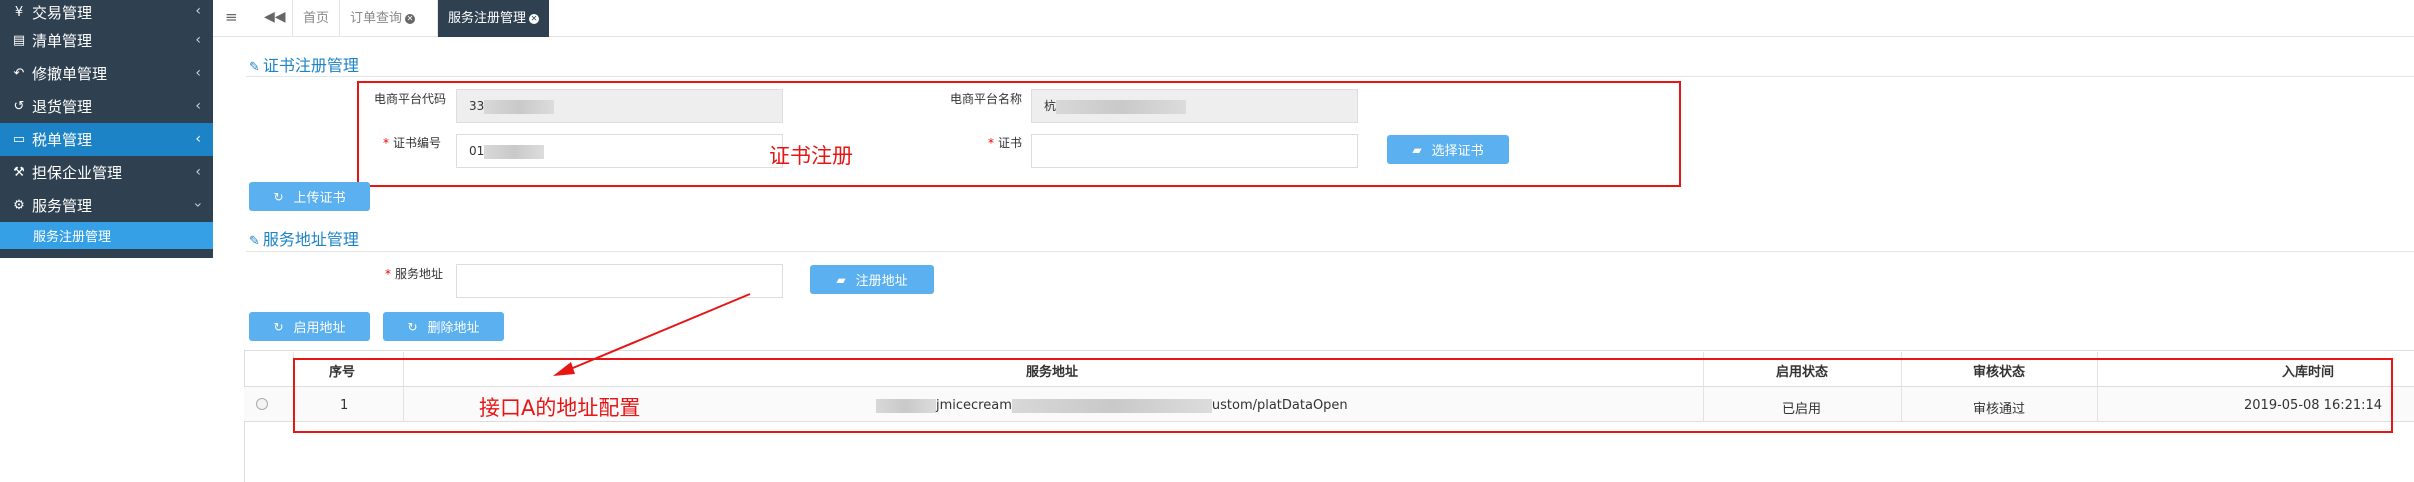  Describe the element at coordinates (652, 334) in the screenshot. I see `annotation-arrow` at that location.